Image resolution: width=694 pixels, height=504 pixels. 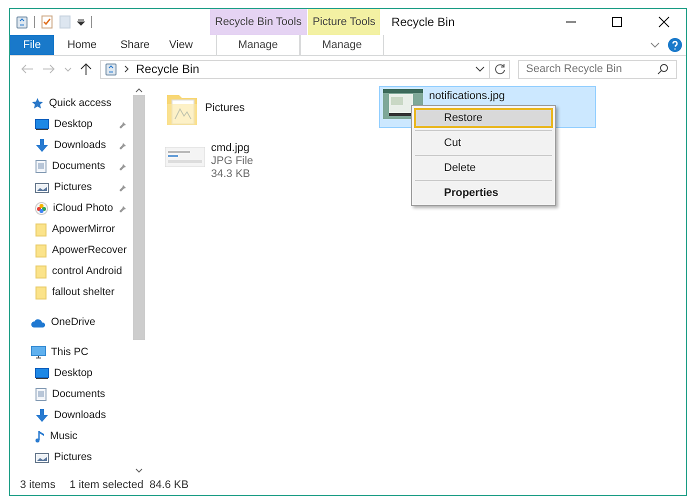 I want to click on file-name: Pictures, so click(x=225, y=108).